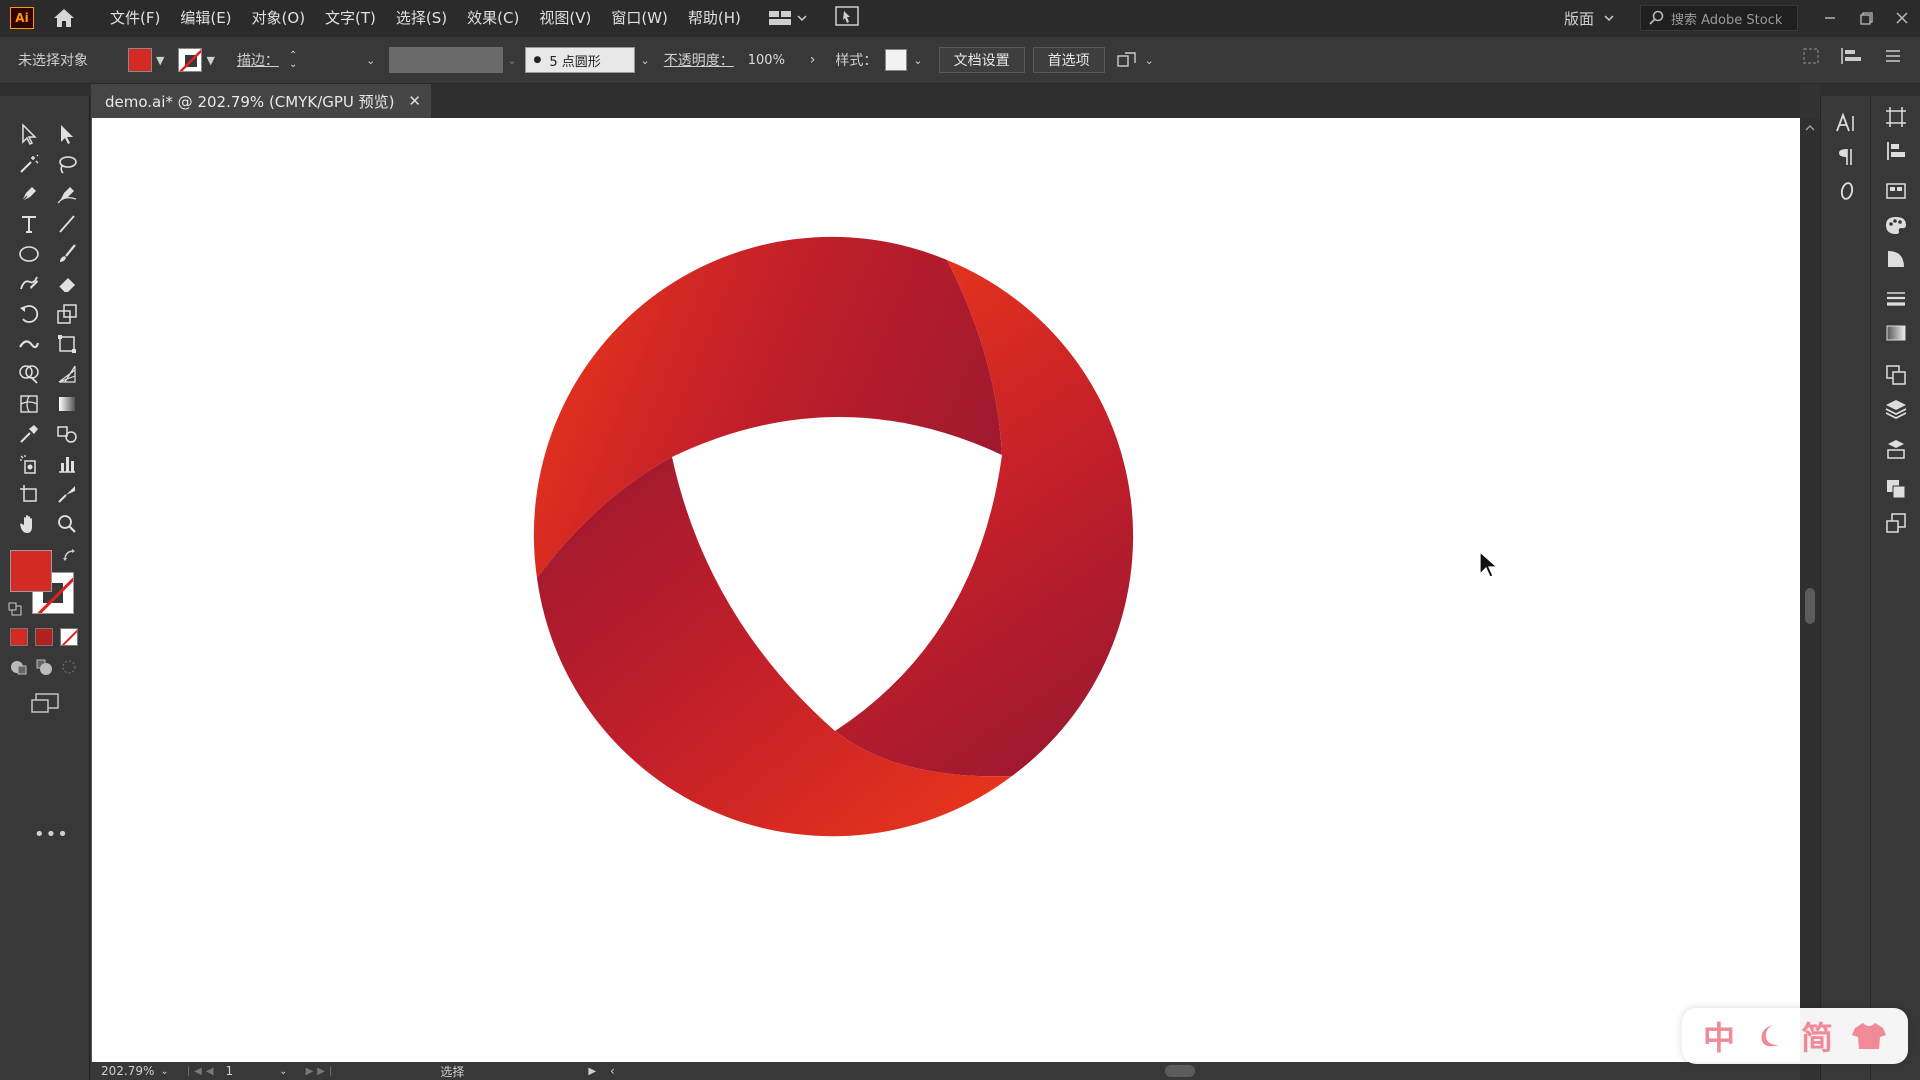 Image resolution: width=1920 pixels, height=1080 pixels. What do you see at coordinates (202, 1071) in the screenshot?
I see `first-prev-artboard-icon: |◀◀` at bounding box center [202, 1071].